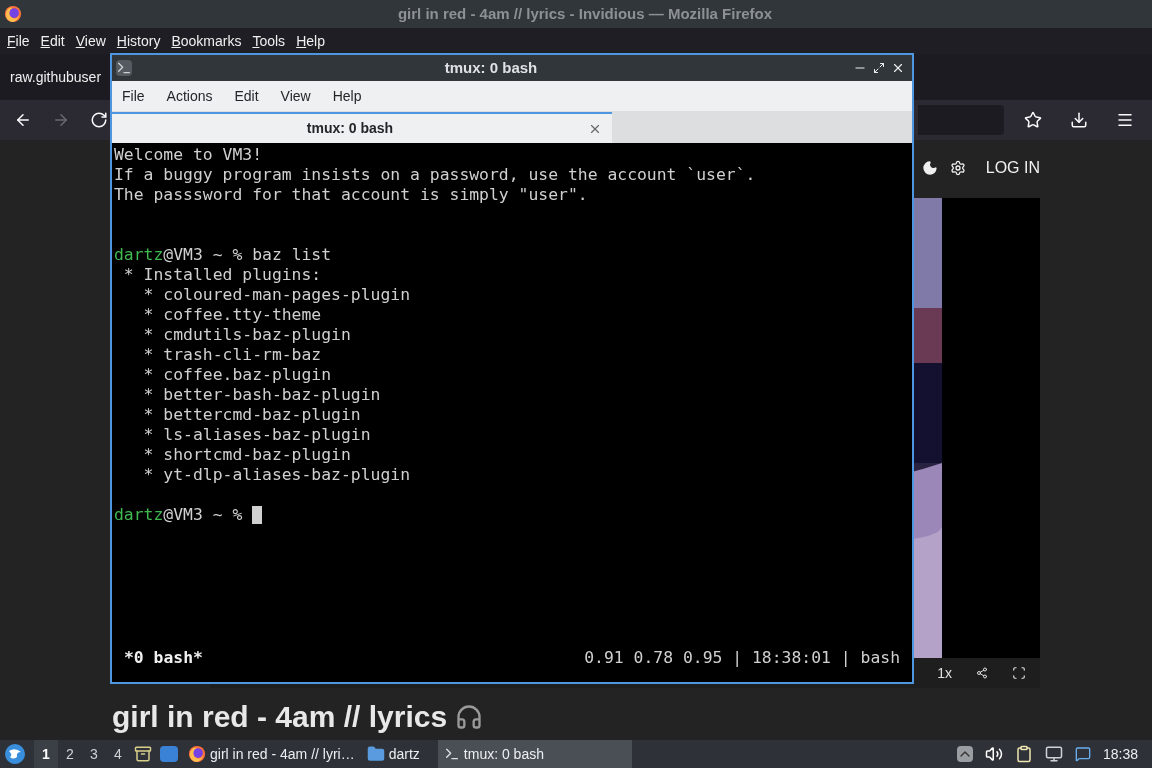  What do you see at coordinates (982, 673) in the screenshot?
I see `share-icon` at bounding box center [982, 673].